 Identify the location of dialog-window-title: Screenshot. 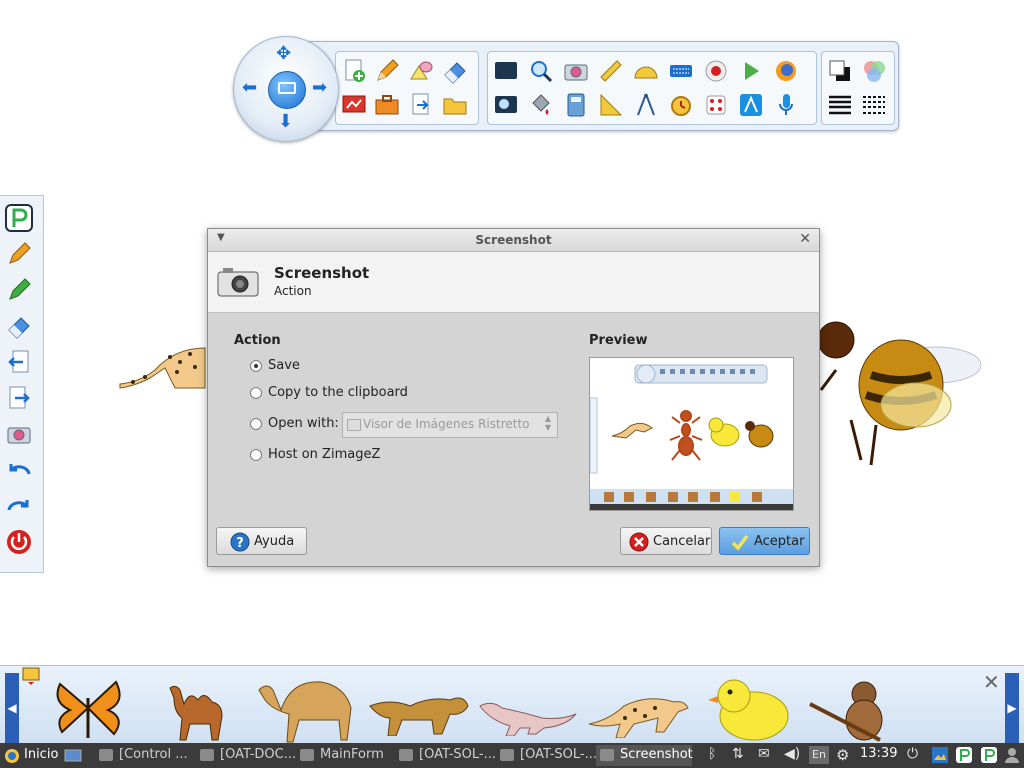
(513, 240).